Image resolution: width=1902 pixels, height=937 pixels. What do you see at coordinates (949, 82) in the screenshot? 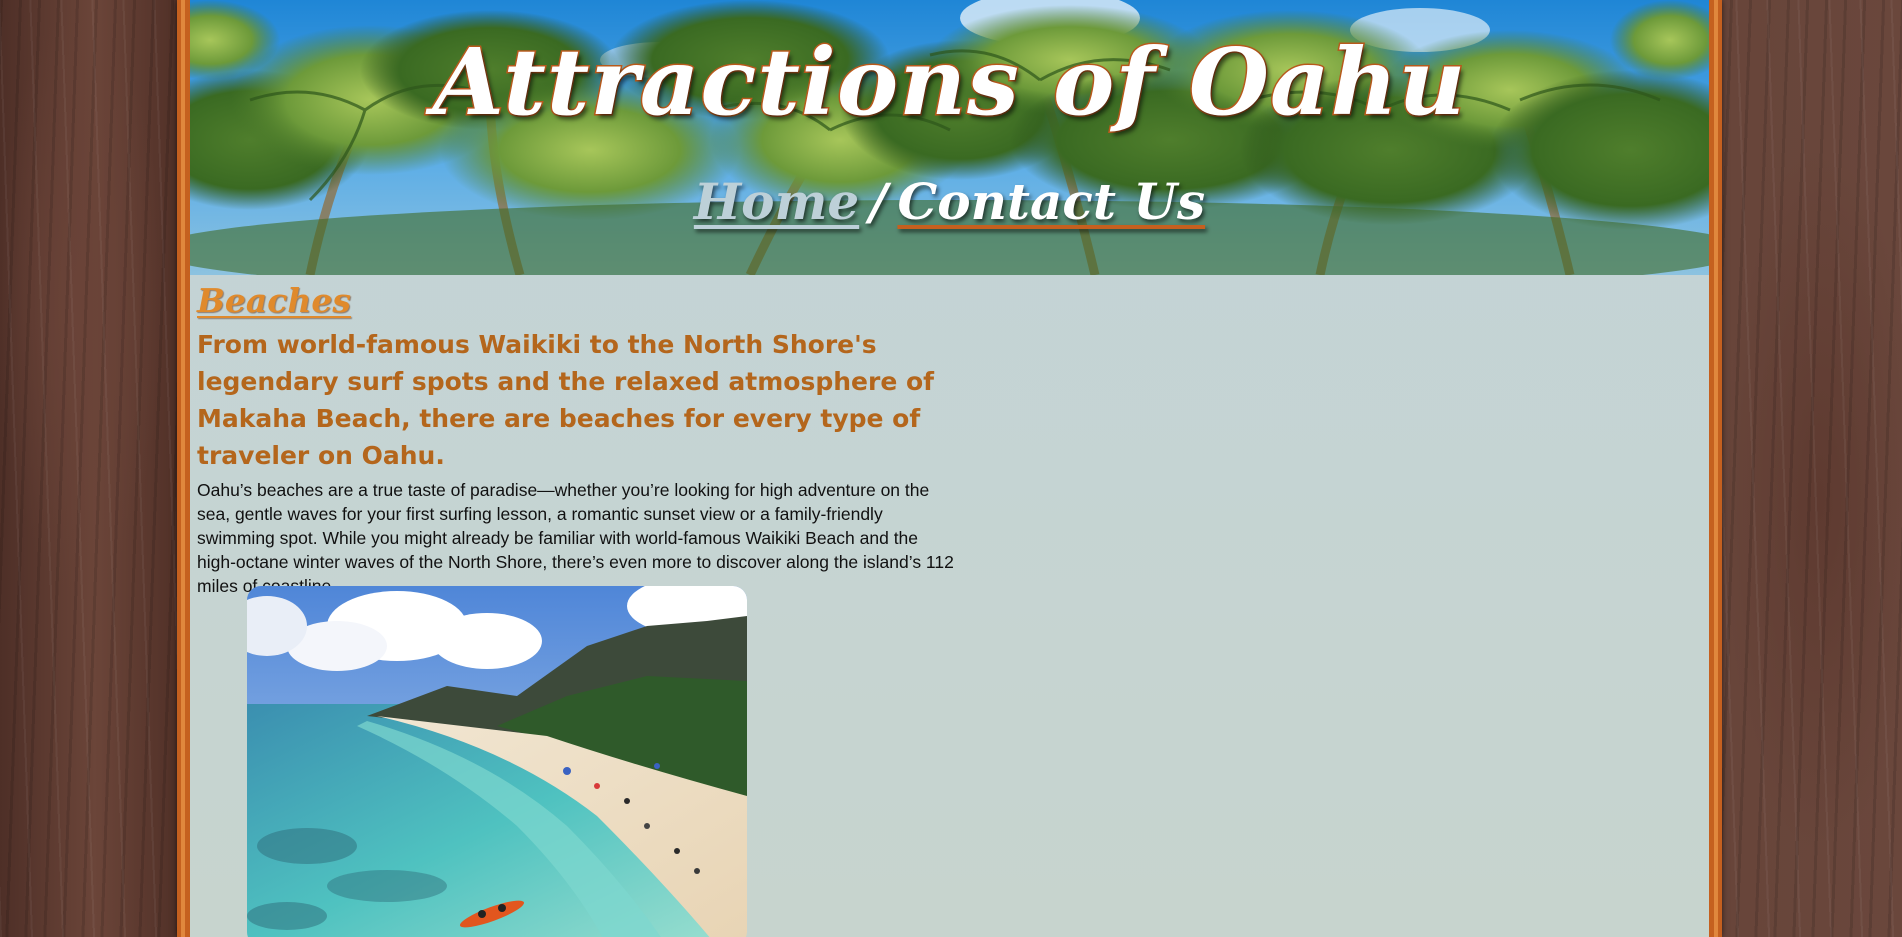
I see `site-title: Attractions of Oahu` at bounding box center [949, 82].